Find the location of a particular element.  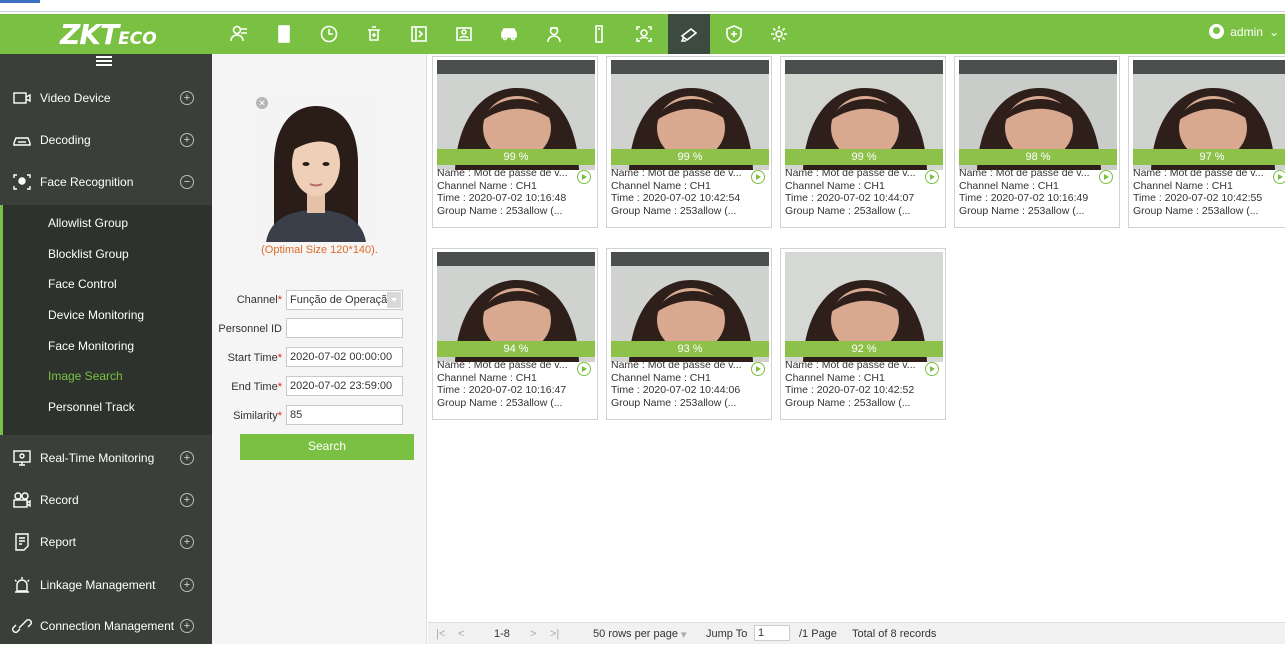

sidebar-collapse-icon is located at coordinates (104, 63).